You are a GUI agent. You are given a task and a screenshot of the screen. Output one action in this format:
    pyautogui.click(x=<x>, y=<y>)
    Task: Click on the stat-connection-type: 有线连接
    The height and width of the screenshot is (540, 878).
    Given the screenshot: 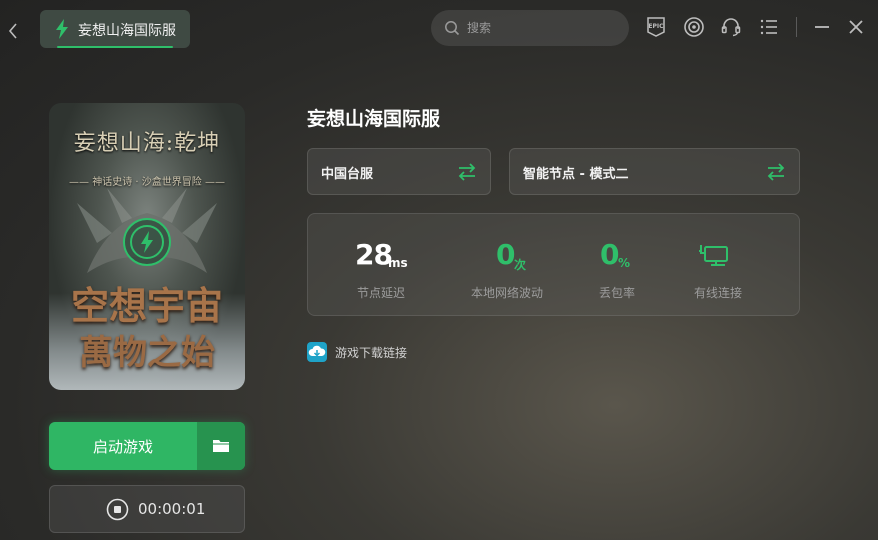 What is the action you would take?
    pyautogui.click(x=739, y=265)
    